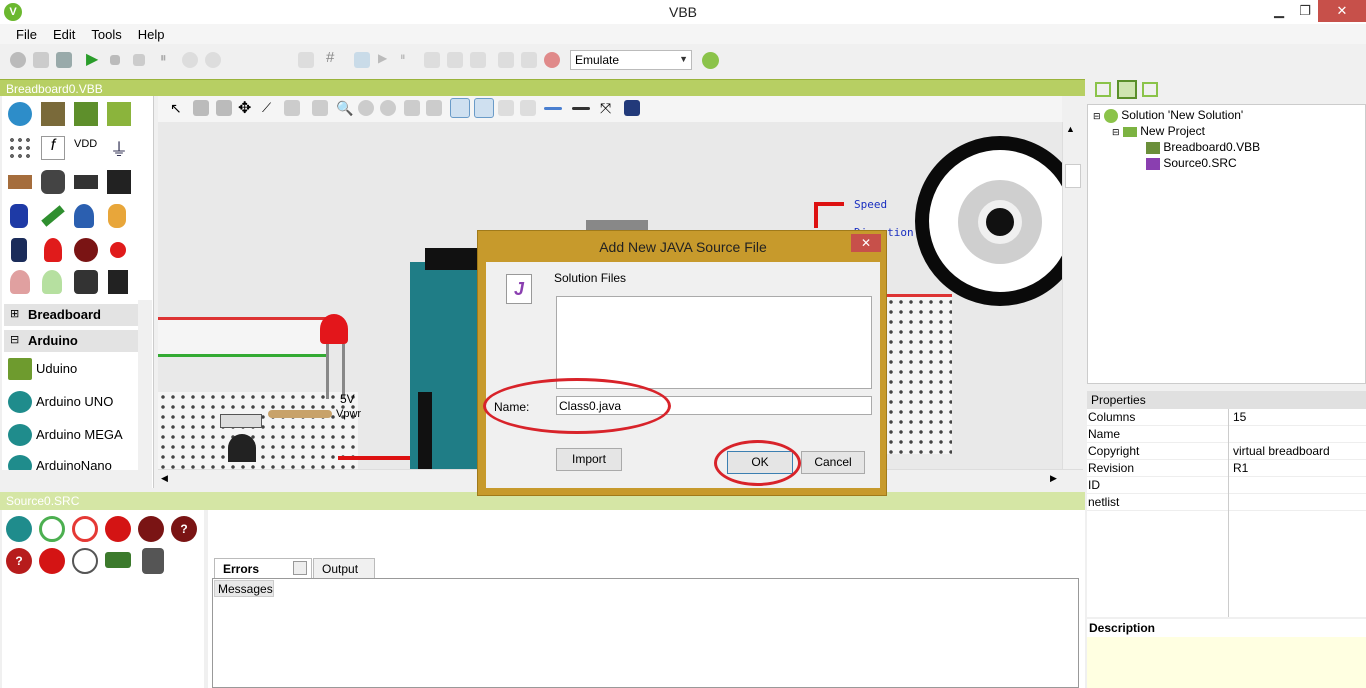  Describe the element at coordinates (119, 114) in the screenshot. I see `uduino-component-icon` at that location.